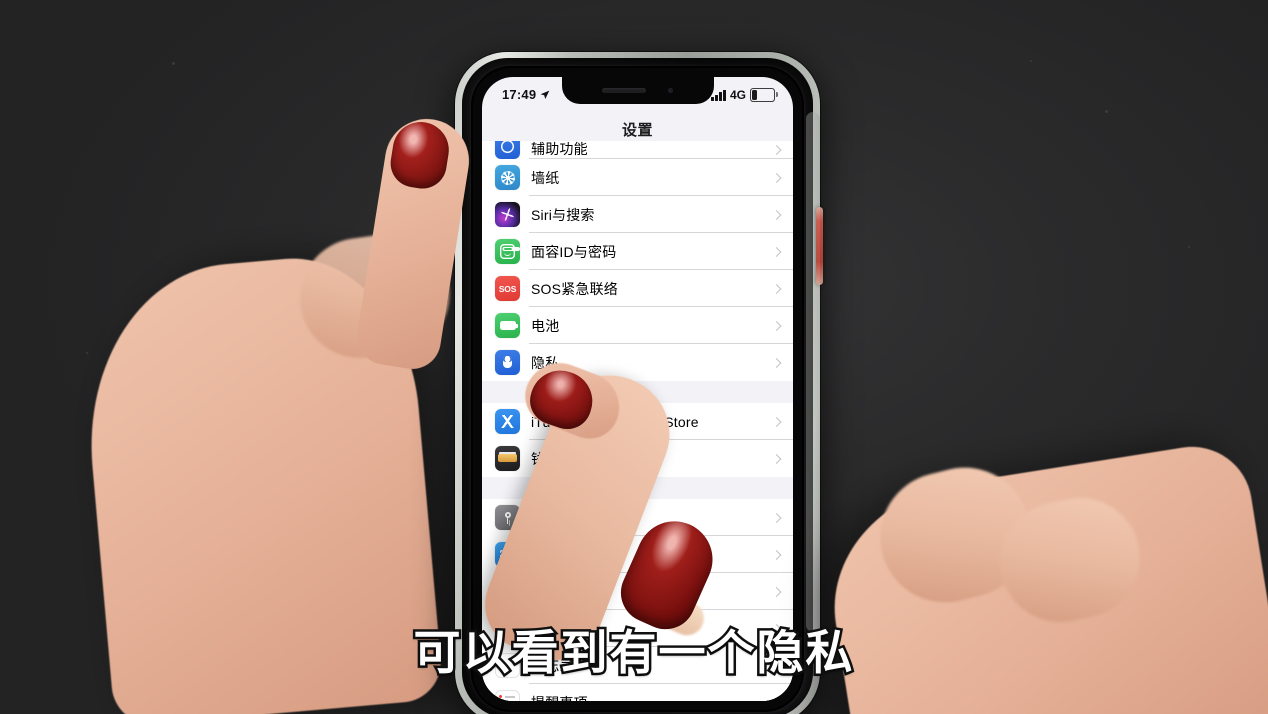  I want to click on privacy-hand-icon, so click(507, 362).